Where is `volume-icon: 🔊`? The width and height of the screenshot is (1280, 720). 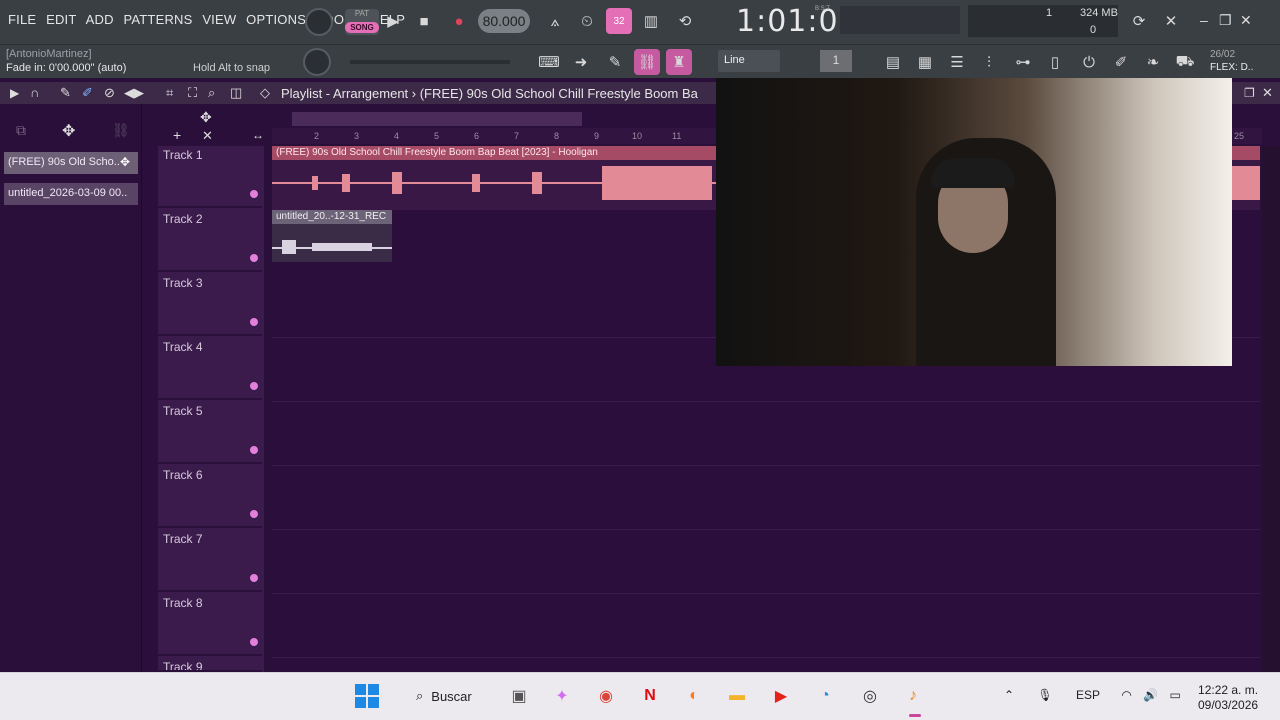 volume-icon: 🔊 is located at coordinates (1150, 695).